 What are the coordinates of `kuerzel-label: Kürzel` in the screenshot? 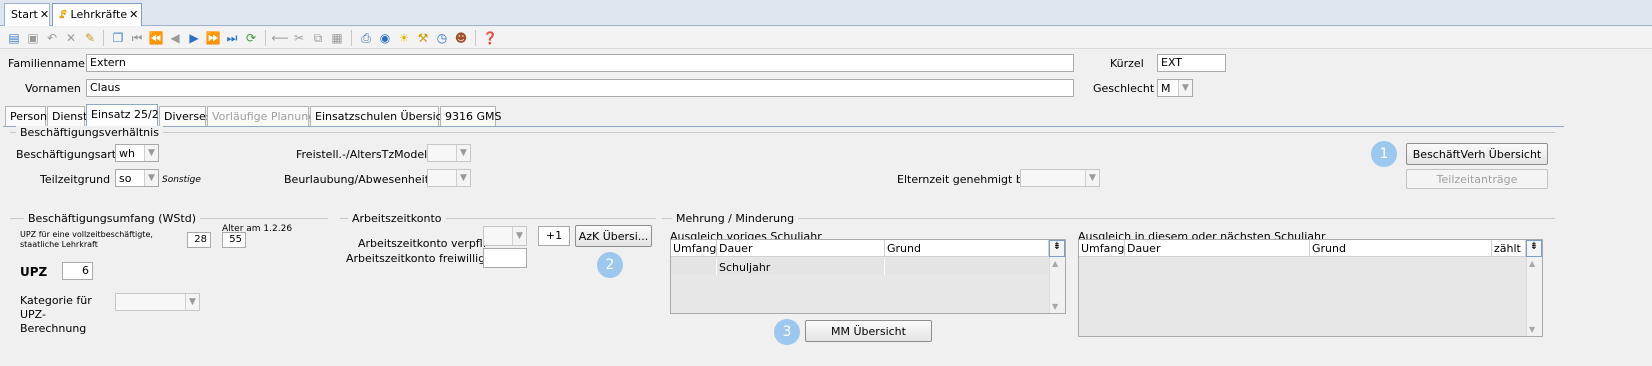 It's located at (1127, 63).